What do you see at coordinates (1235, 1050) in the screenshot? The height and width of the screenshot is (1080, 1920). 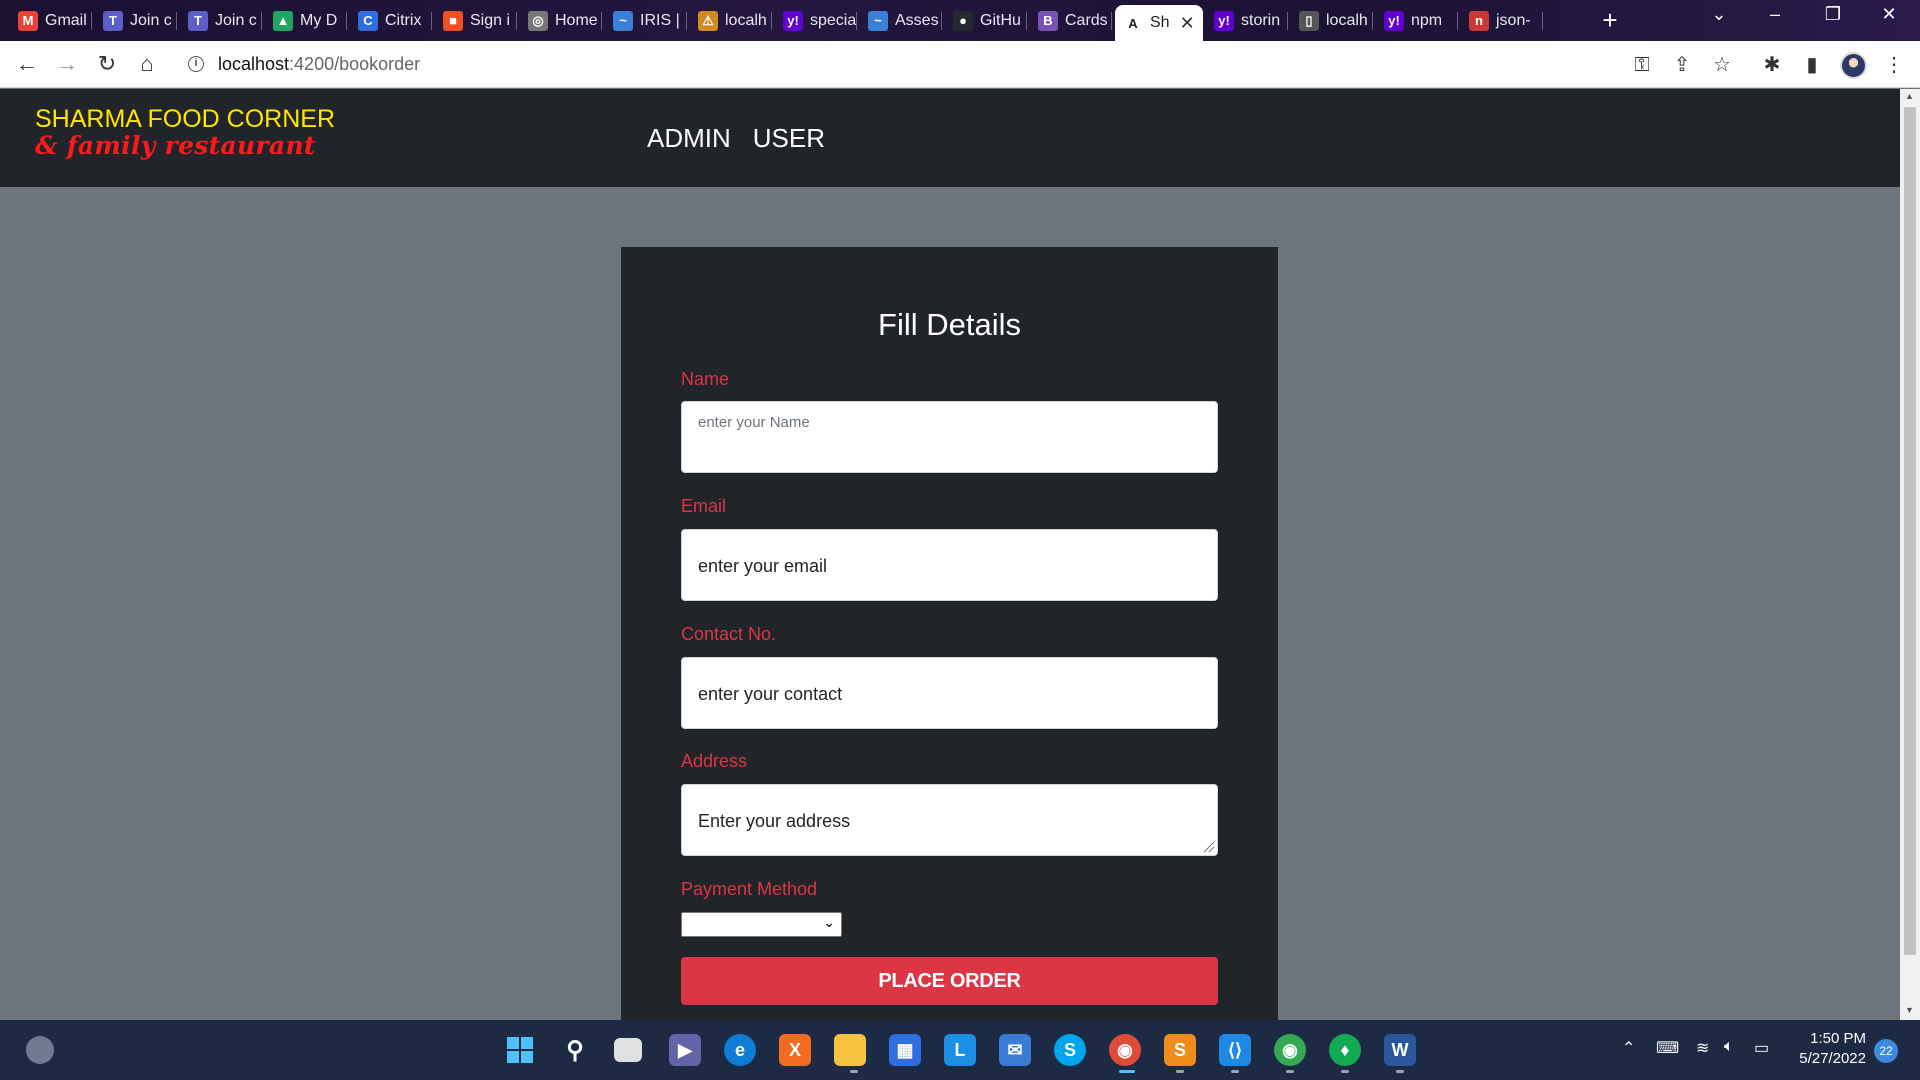 I see `vscode-icon: ⟨⟩` at bounding box center [1235, 1050].